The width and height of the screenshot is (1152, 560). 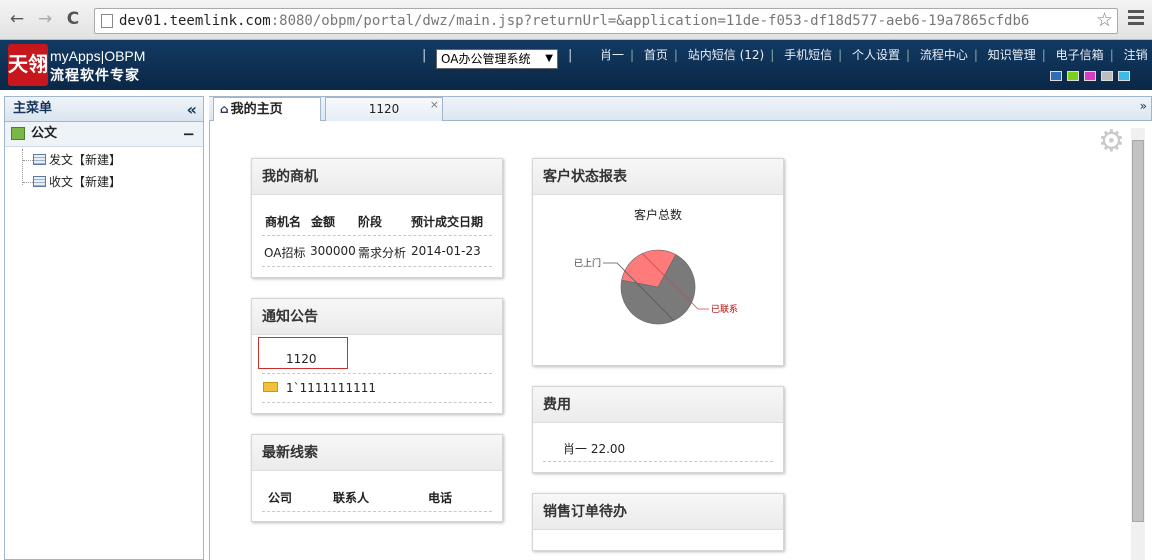 What do you see at coordinates (331, 388) in the screenshot?
I see `notice-item: 1`1111111111` at bounding box center [331, 388].